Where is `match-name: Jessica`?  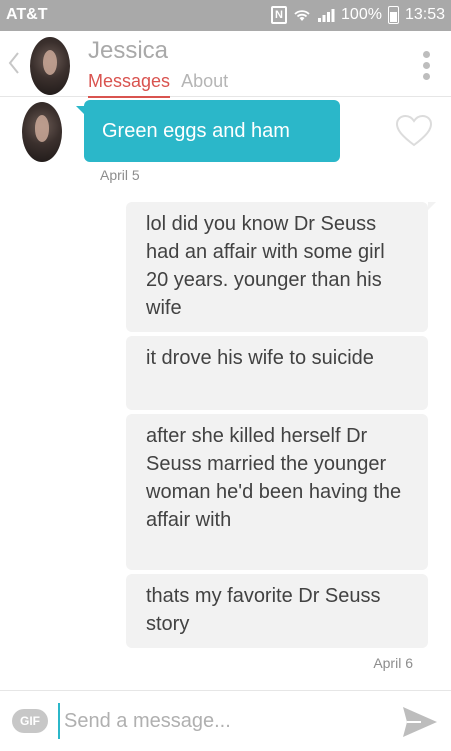 match-name: Jessica is located at coordinates (128, 51).